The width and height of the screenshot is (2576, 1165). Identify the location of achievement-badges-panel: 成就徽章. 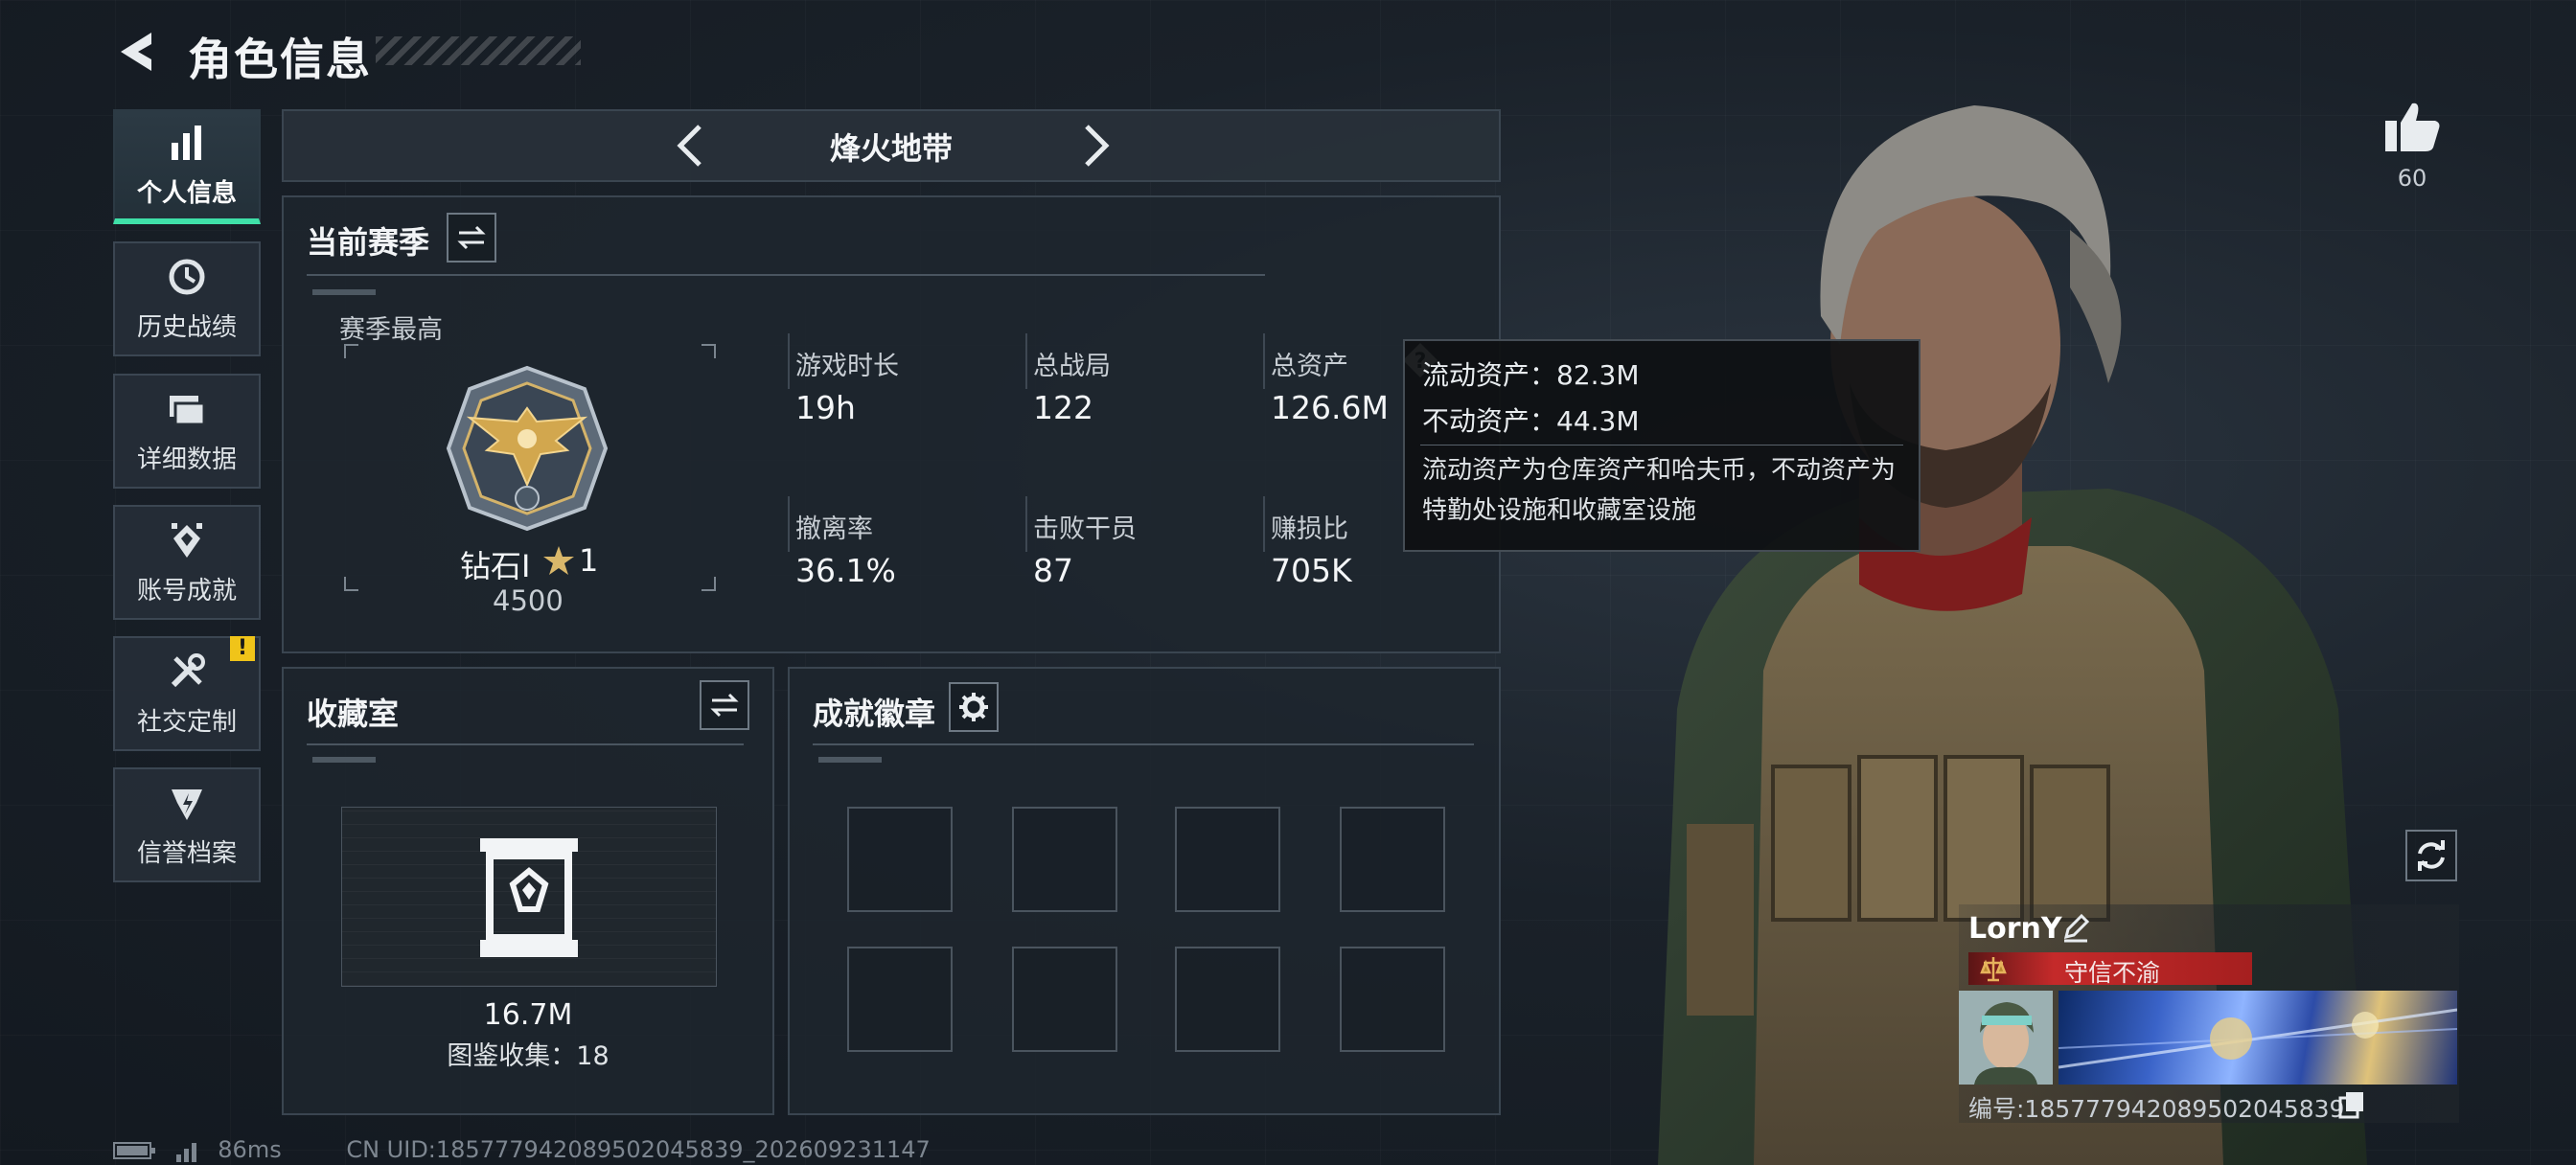
(1144, 891).